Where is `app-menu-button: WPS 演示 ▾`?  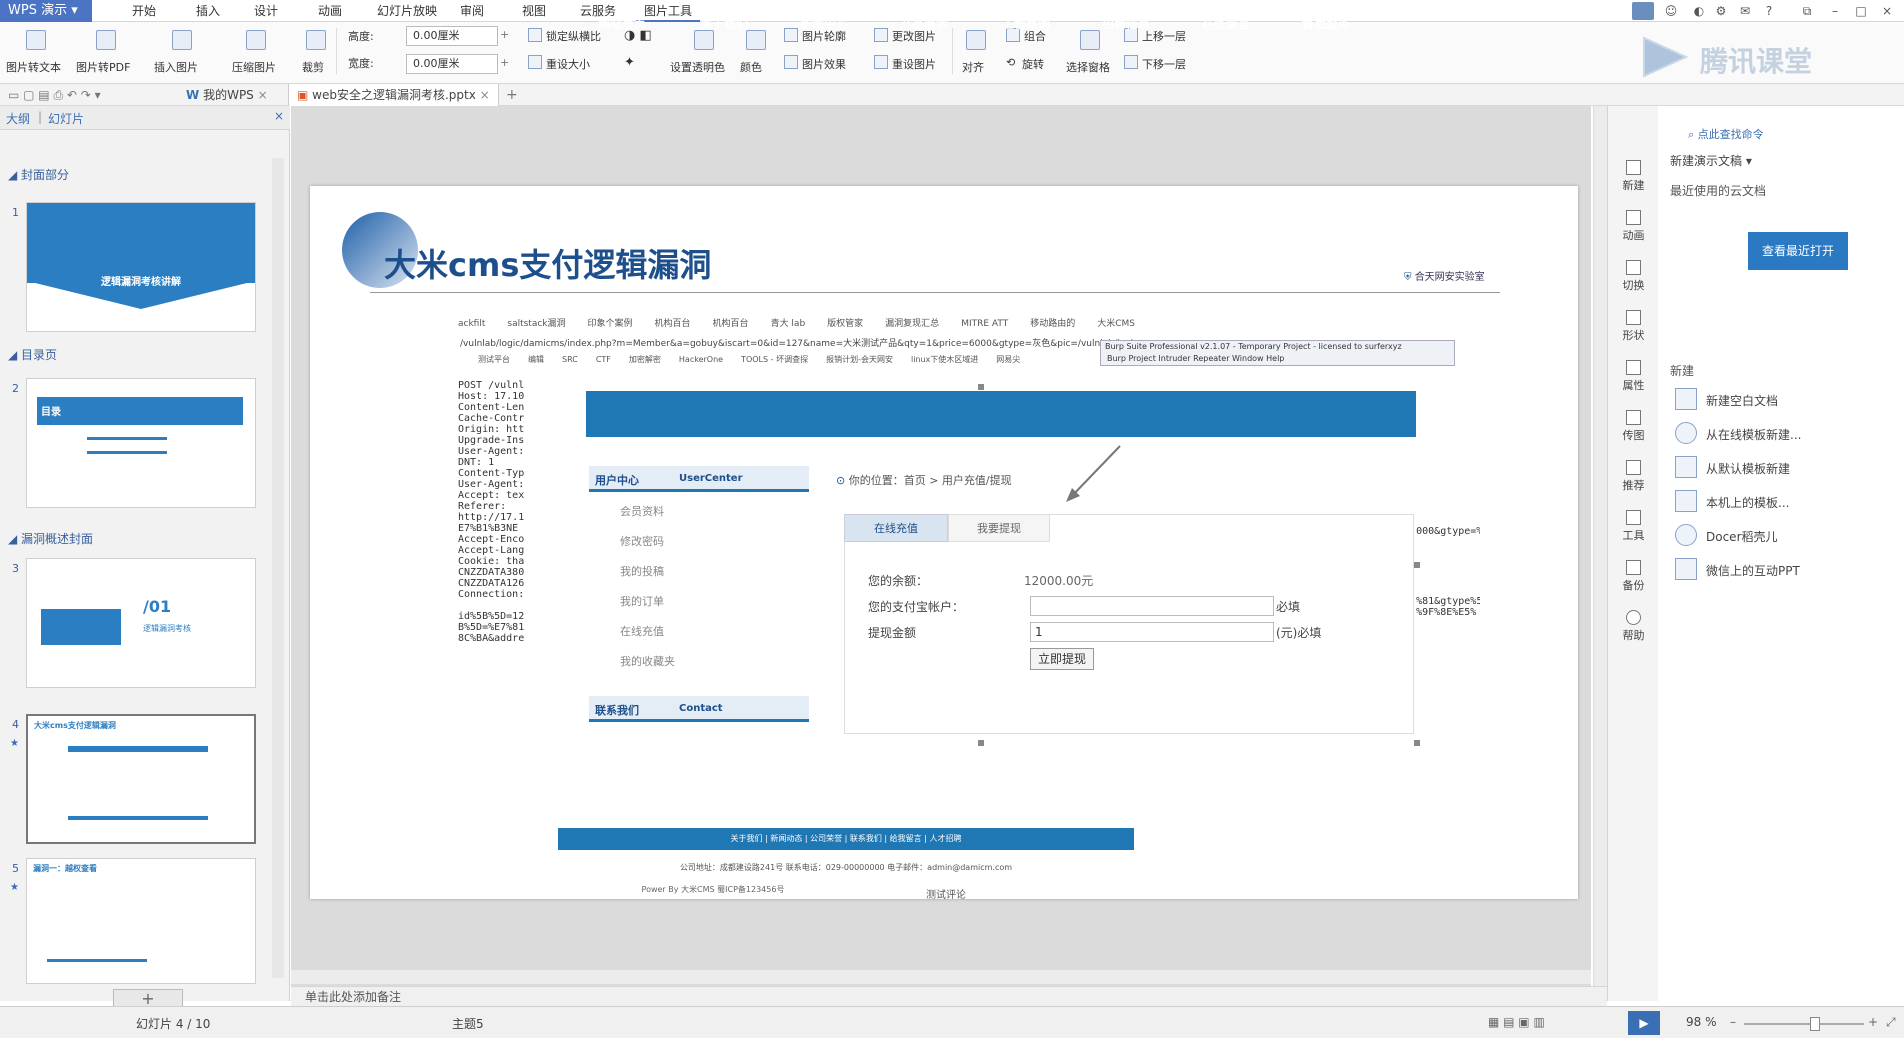 app-menu-button: WPS 演示 ▾ is located at coordinates (46, 11).